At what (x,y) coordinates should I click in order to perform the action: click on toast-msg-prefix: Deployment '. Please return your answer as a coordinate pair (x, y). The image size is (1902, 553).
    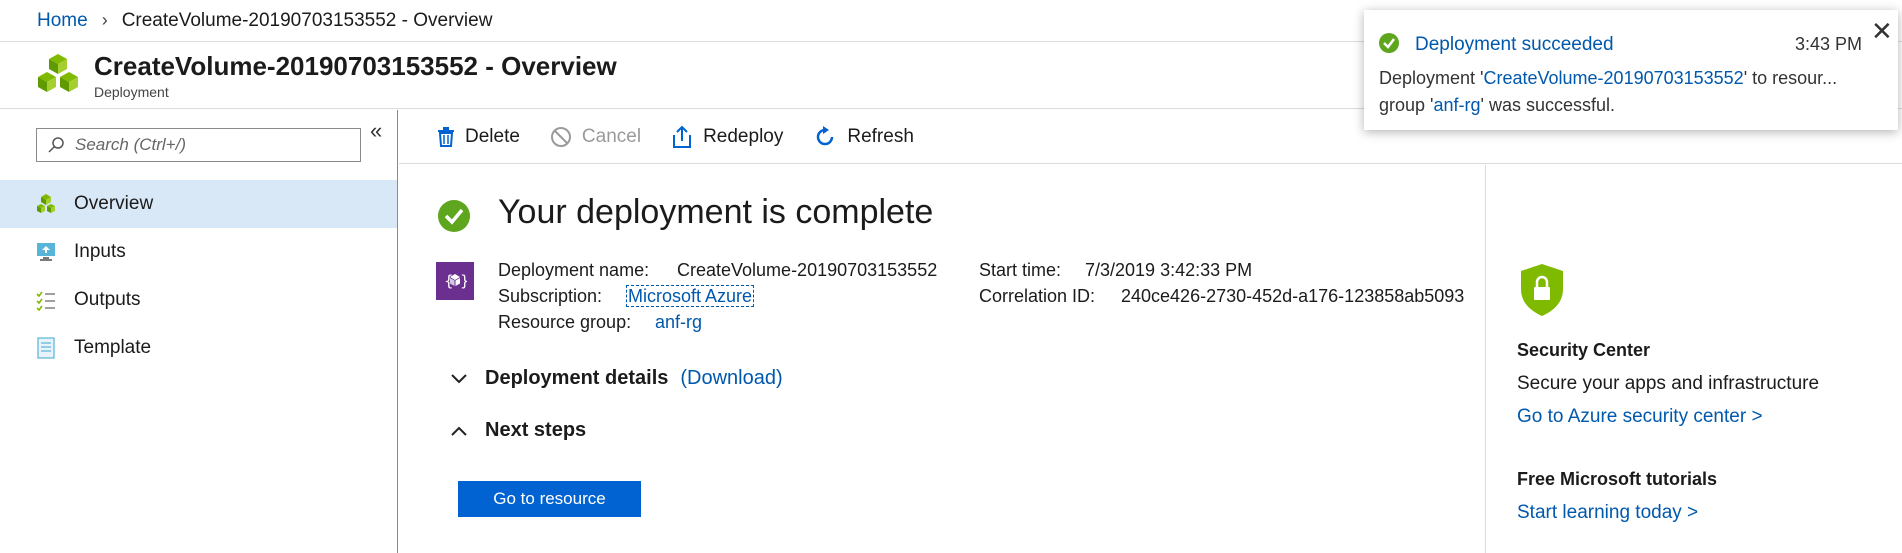
    Looking at the image, I should click on (1431, 78).